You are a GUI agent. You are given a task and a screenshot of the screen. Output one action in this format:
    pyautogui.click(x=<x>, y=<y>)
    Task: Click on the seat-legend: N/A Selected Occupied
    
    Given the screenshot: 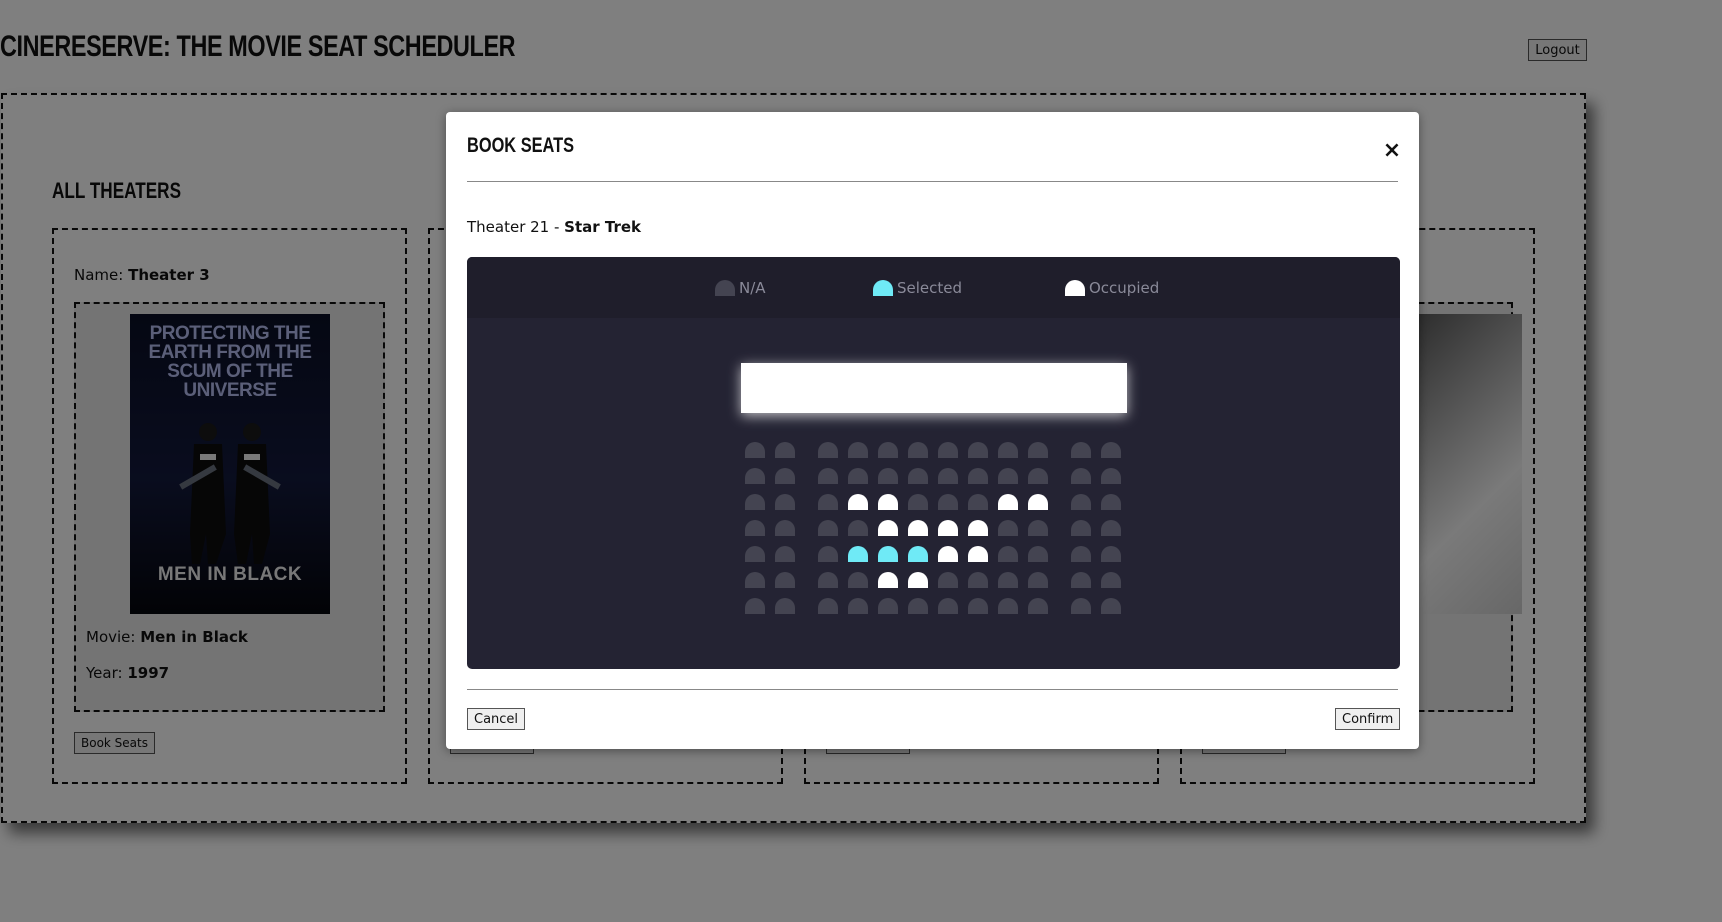 What is the action you would take?
    pyautogui.click(x=933, y=287)
    